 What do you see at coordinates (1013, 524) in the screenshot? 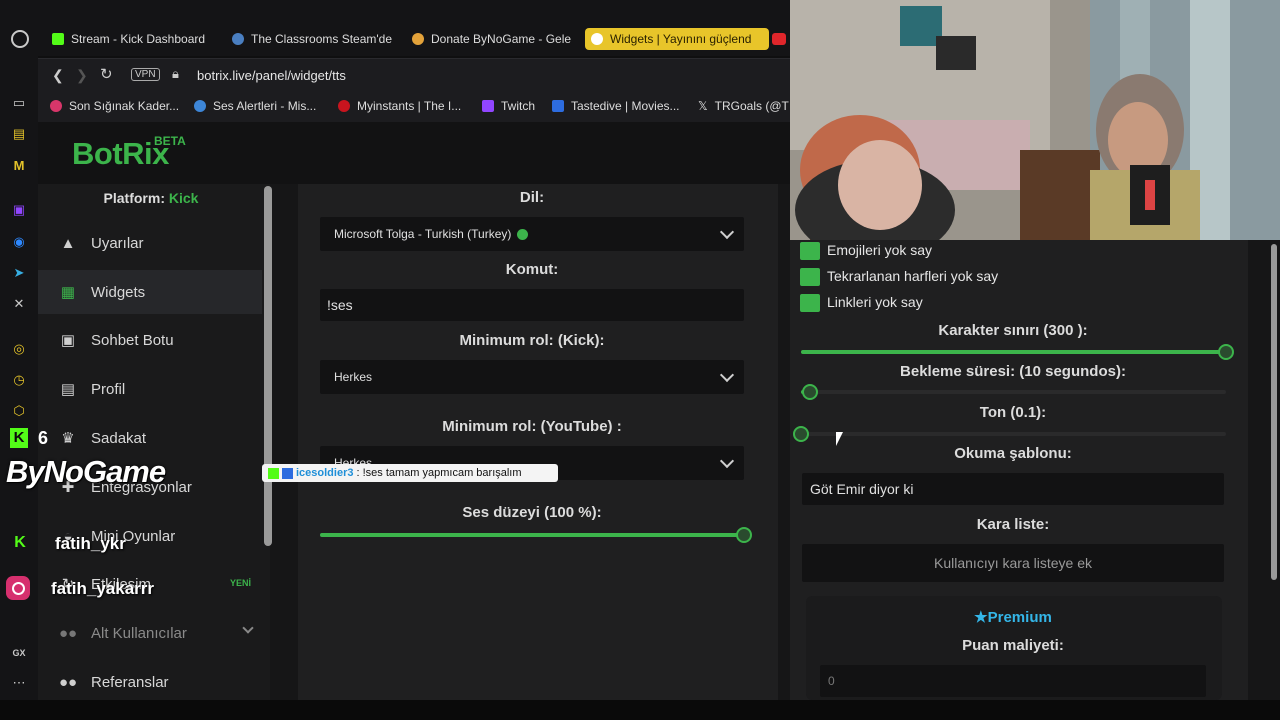
I see `blacklist-label: Kara liste:` at bounding box center [1013, 524].